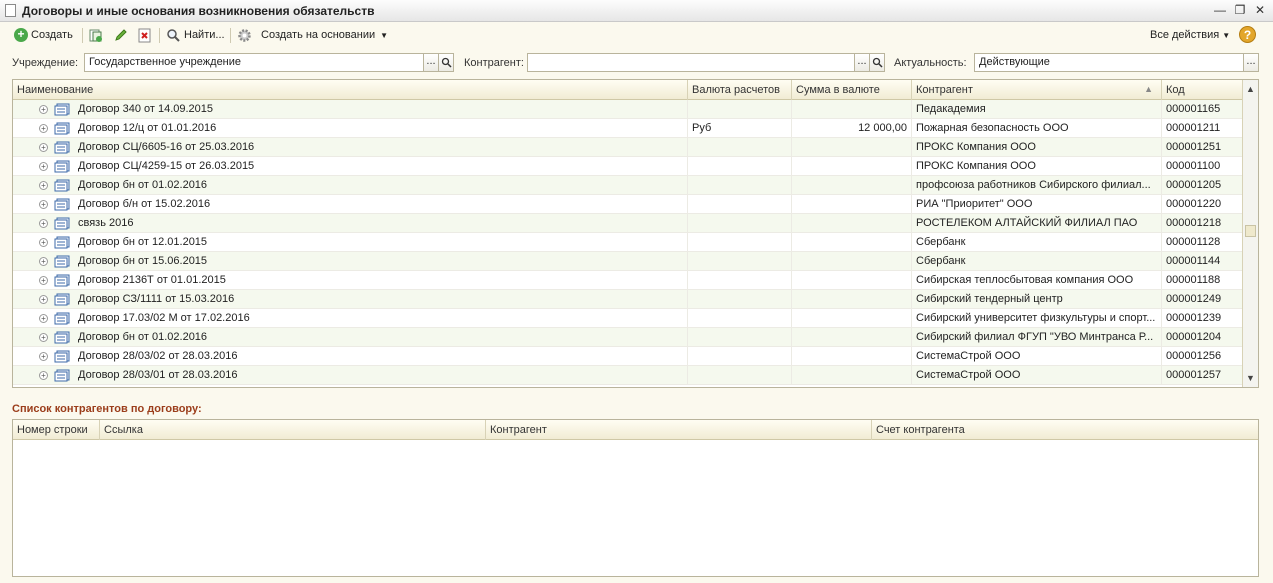  Describe the element at coordinates (852, 90) in the screenshot. I see `col-amount-header: Сумма в валюте` at that location.